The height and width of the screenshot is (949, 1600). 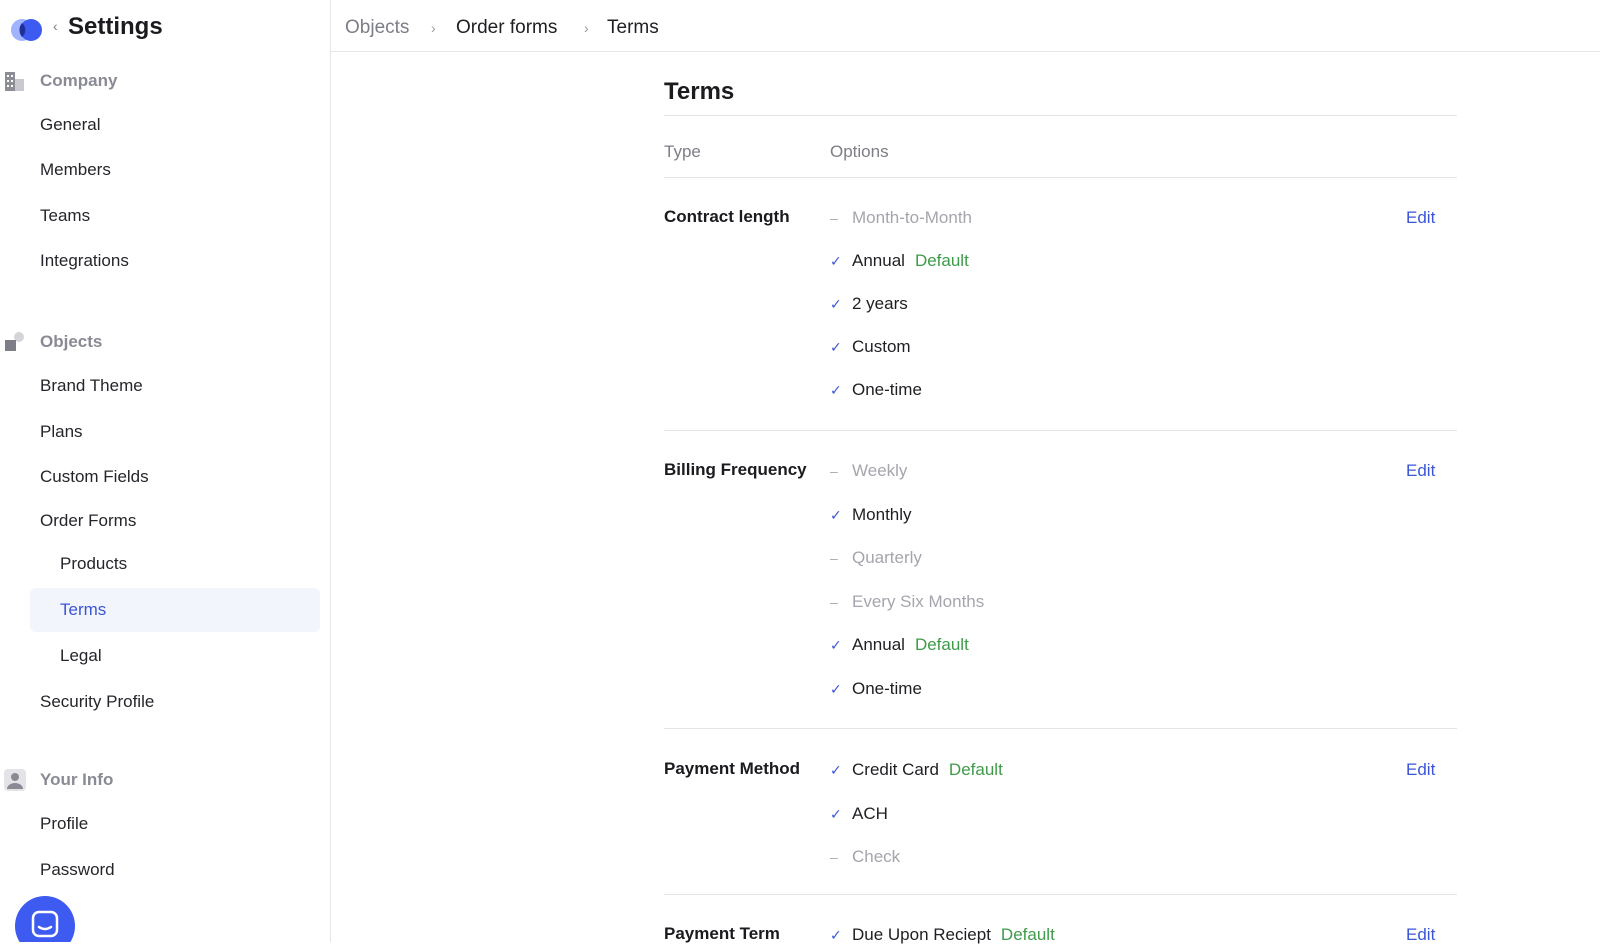 I want to click on sidebar-item-security-profile: Security Profile, so click(x=175, y=702).